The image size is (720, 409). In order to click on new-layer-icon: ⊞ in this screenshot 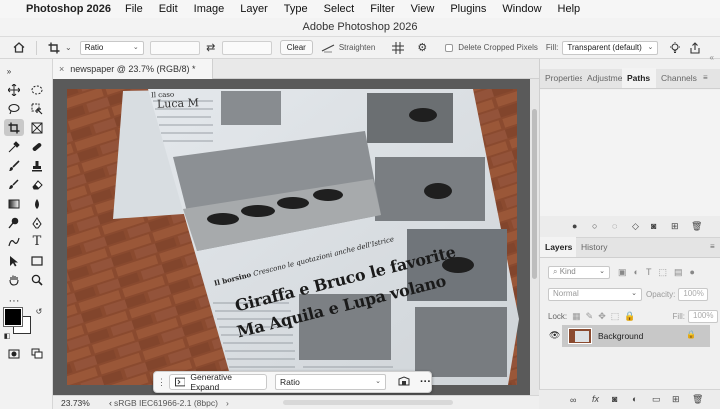, I will do `click(676, 399)`.